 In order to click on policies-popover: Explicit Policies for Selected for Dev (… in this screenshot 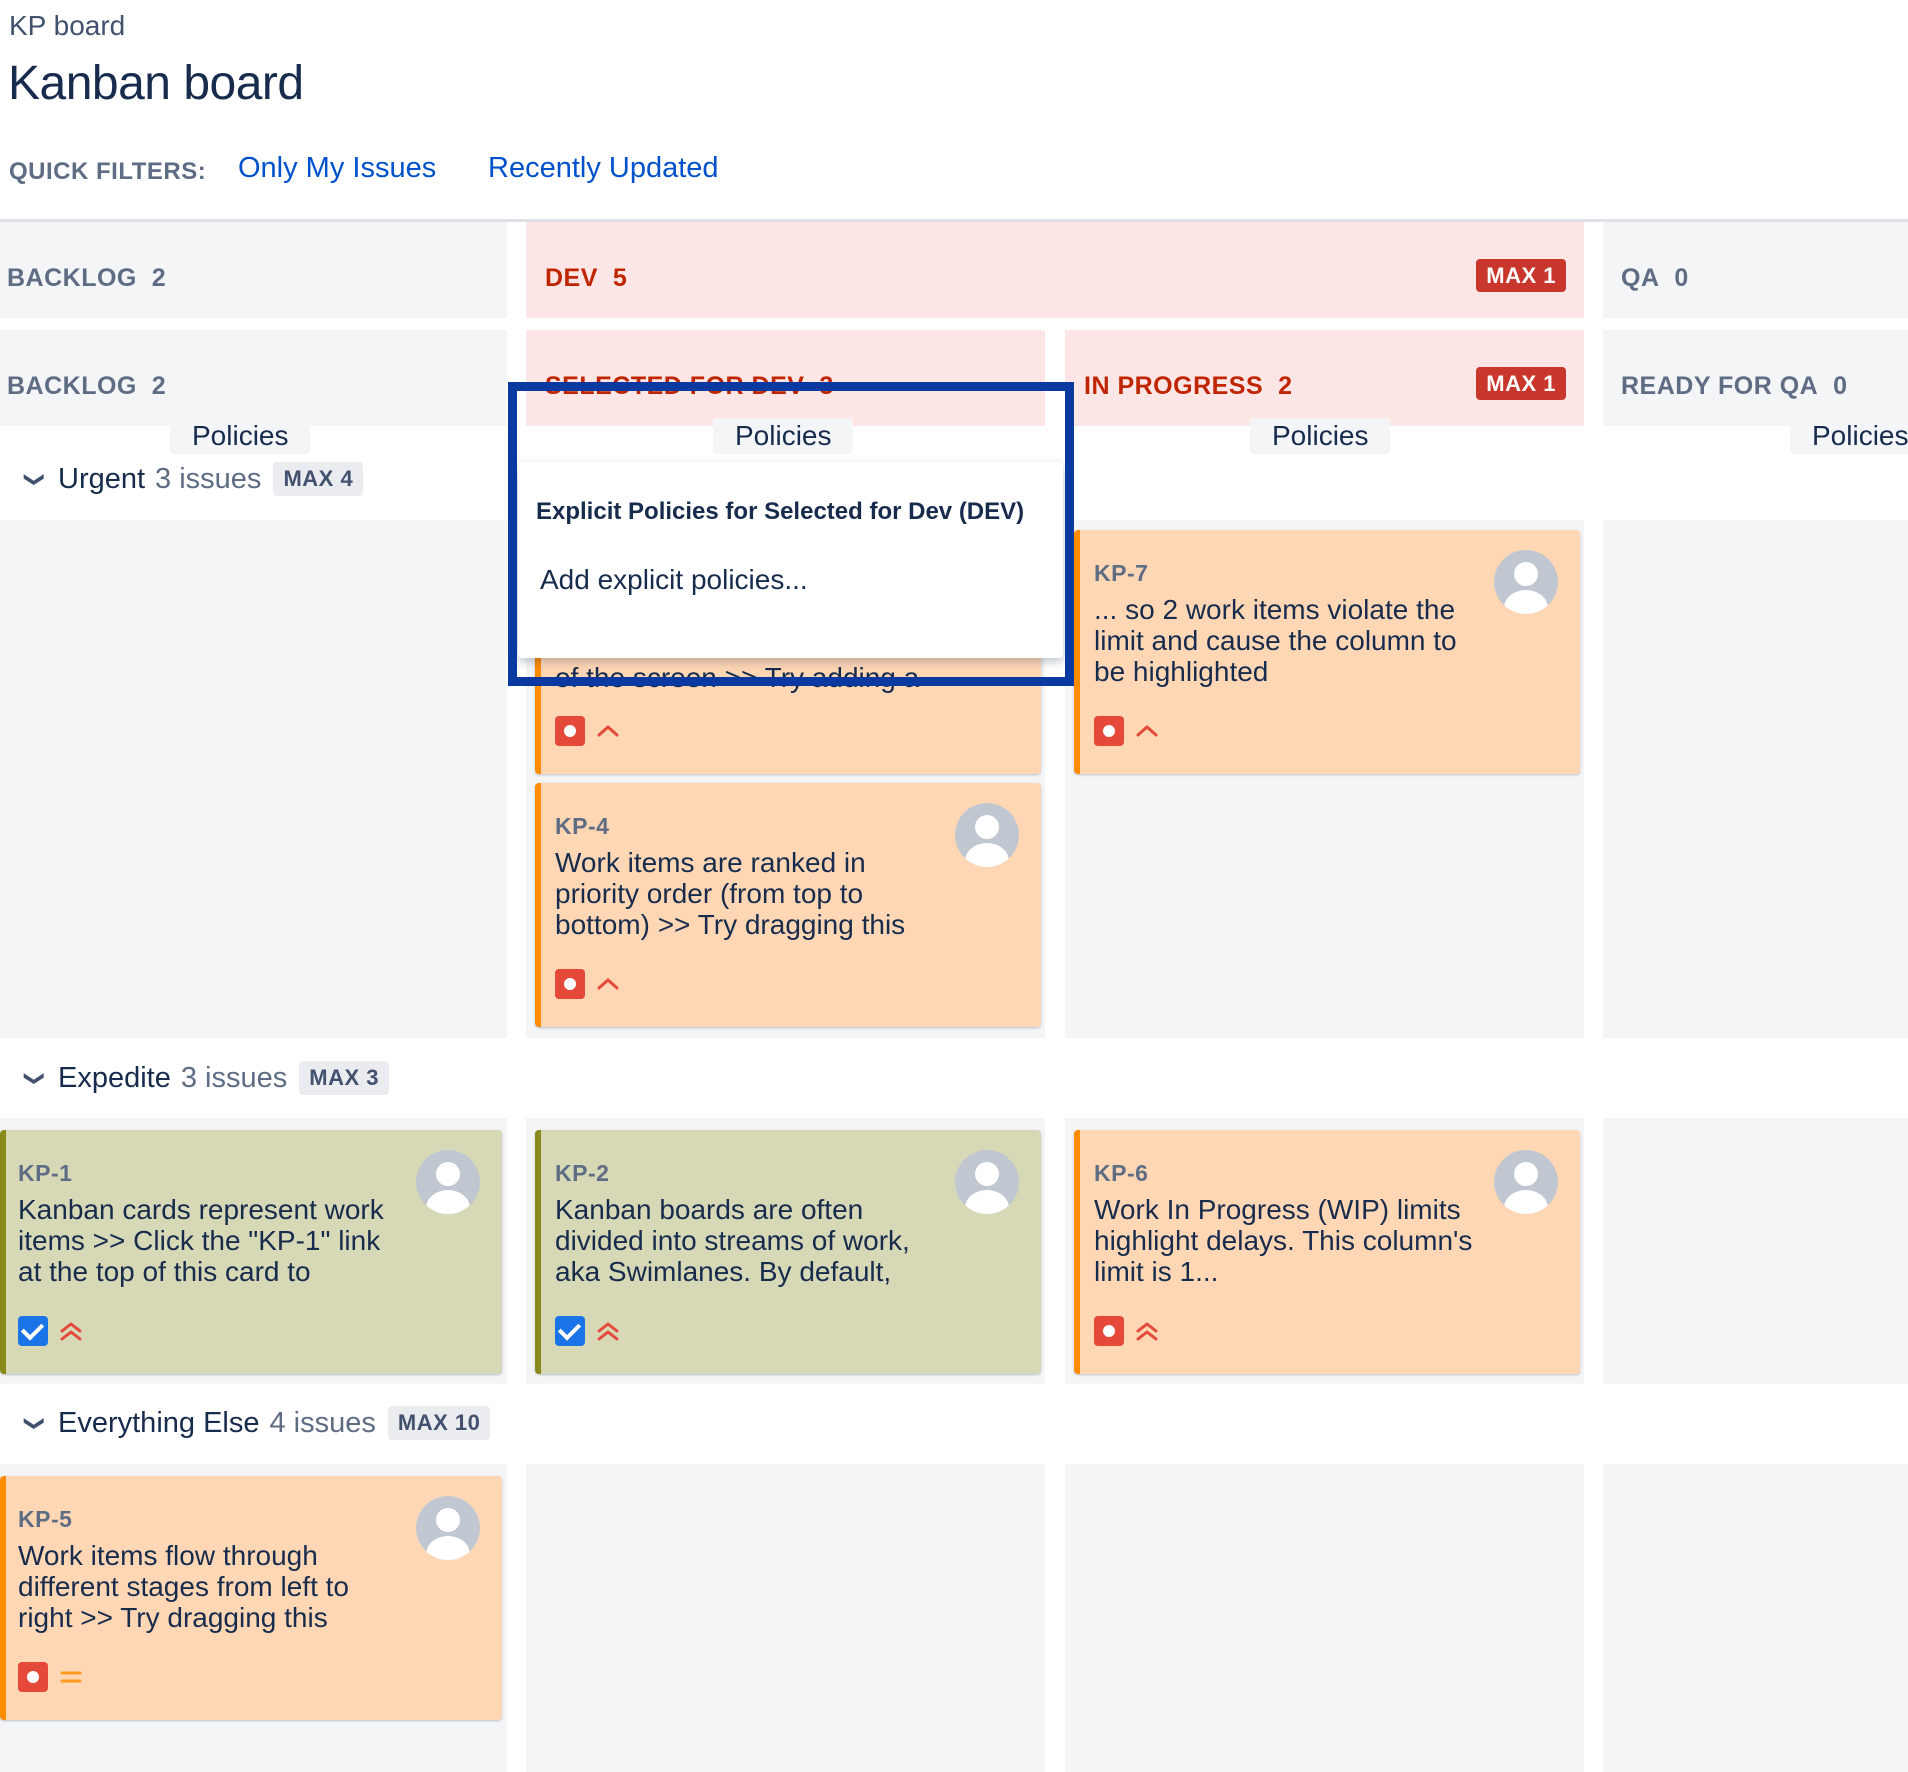, I will do `click(790, 560)`.